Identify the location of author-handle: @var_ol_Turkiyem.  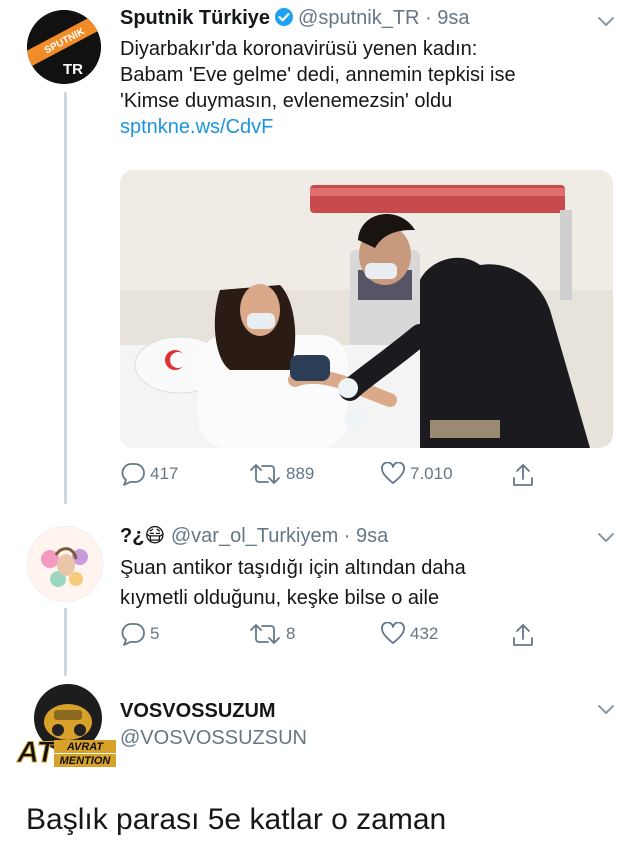
(254, 536).